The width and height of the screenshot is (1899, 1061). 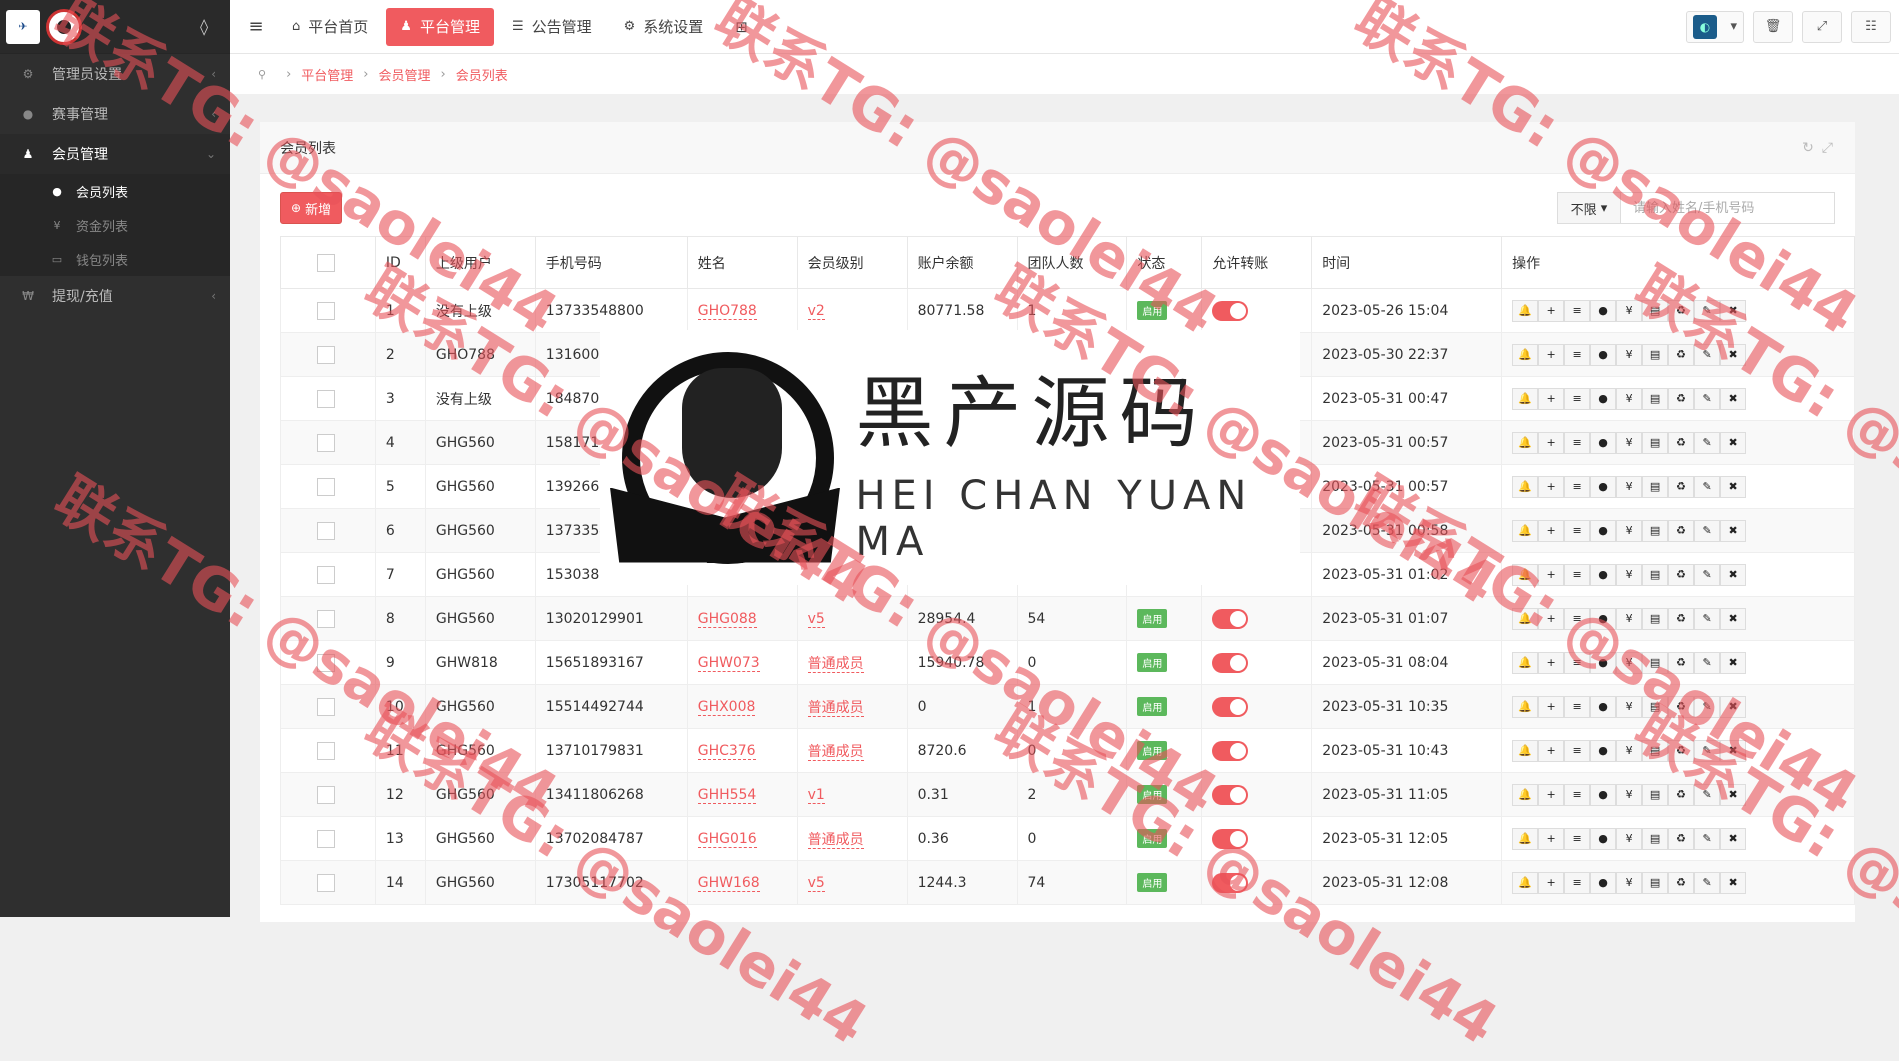 What do you see at coordinates (115, 259) in the screenshot?
I see `sidebar-subitem-wallet-list: ▭ 钱包列表` at bounding box center [115, 259].